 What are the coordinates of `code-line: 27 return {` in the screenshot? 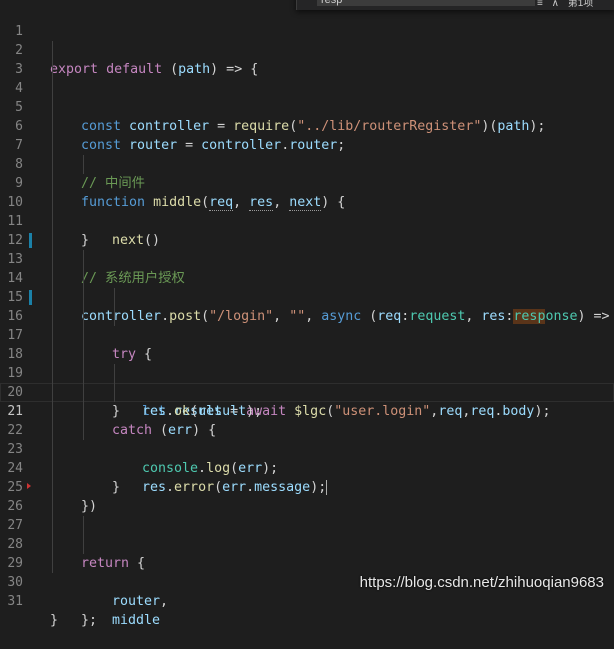 It's located at (307, 534).